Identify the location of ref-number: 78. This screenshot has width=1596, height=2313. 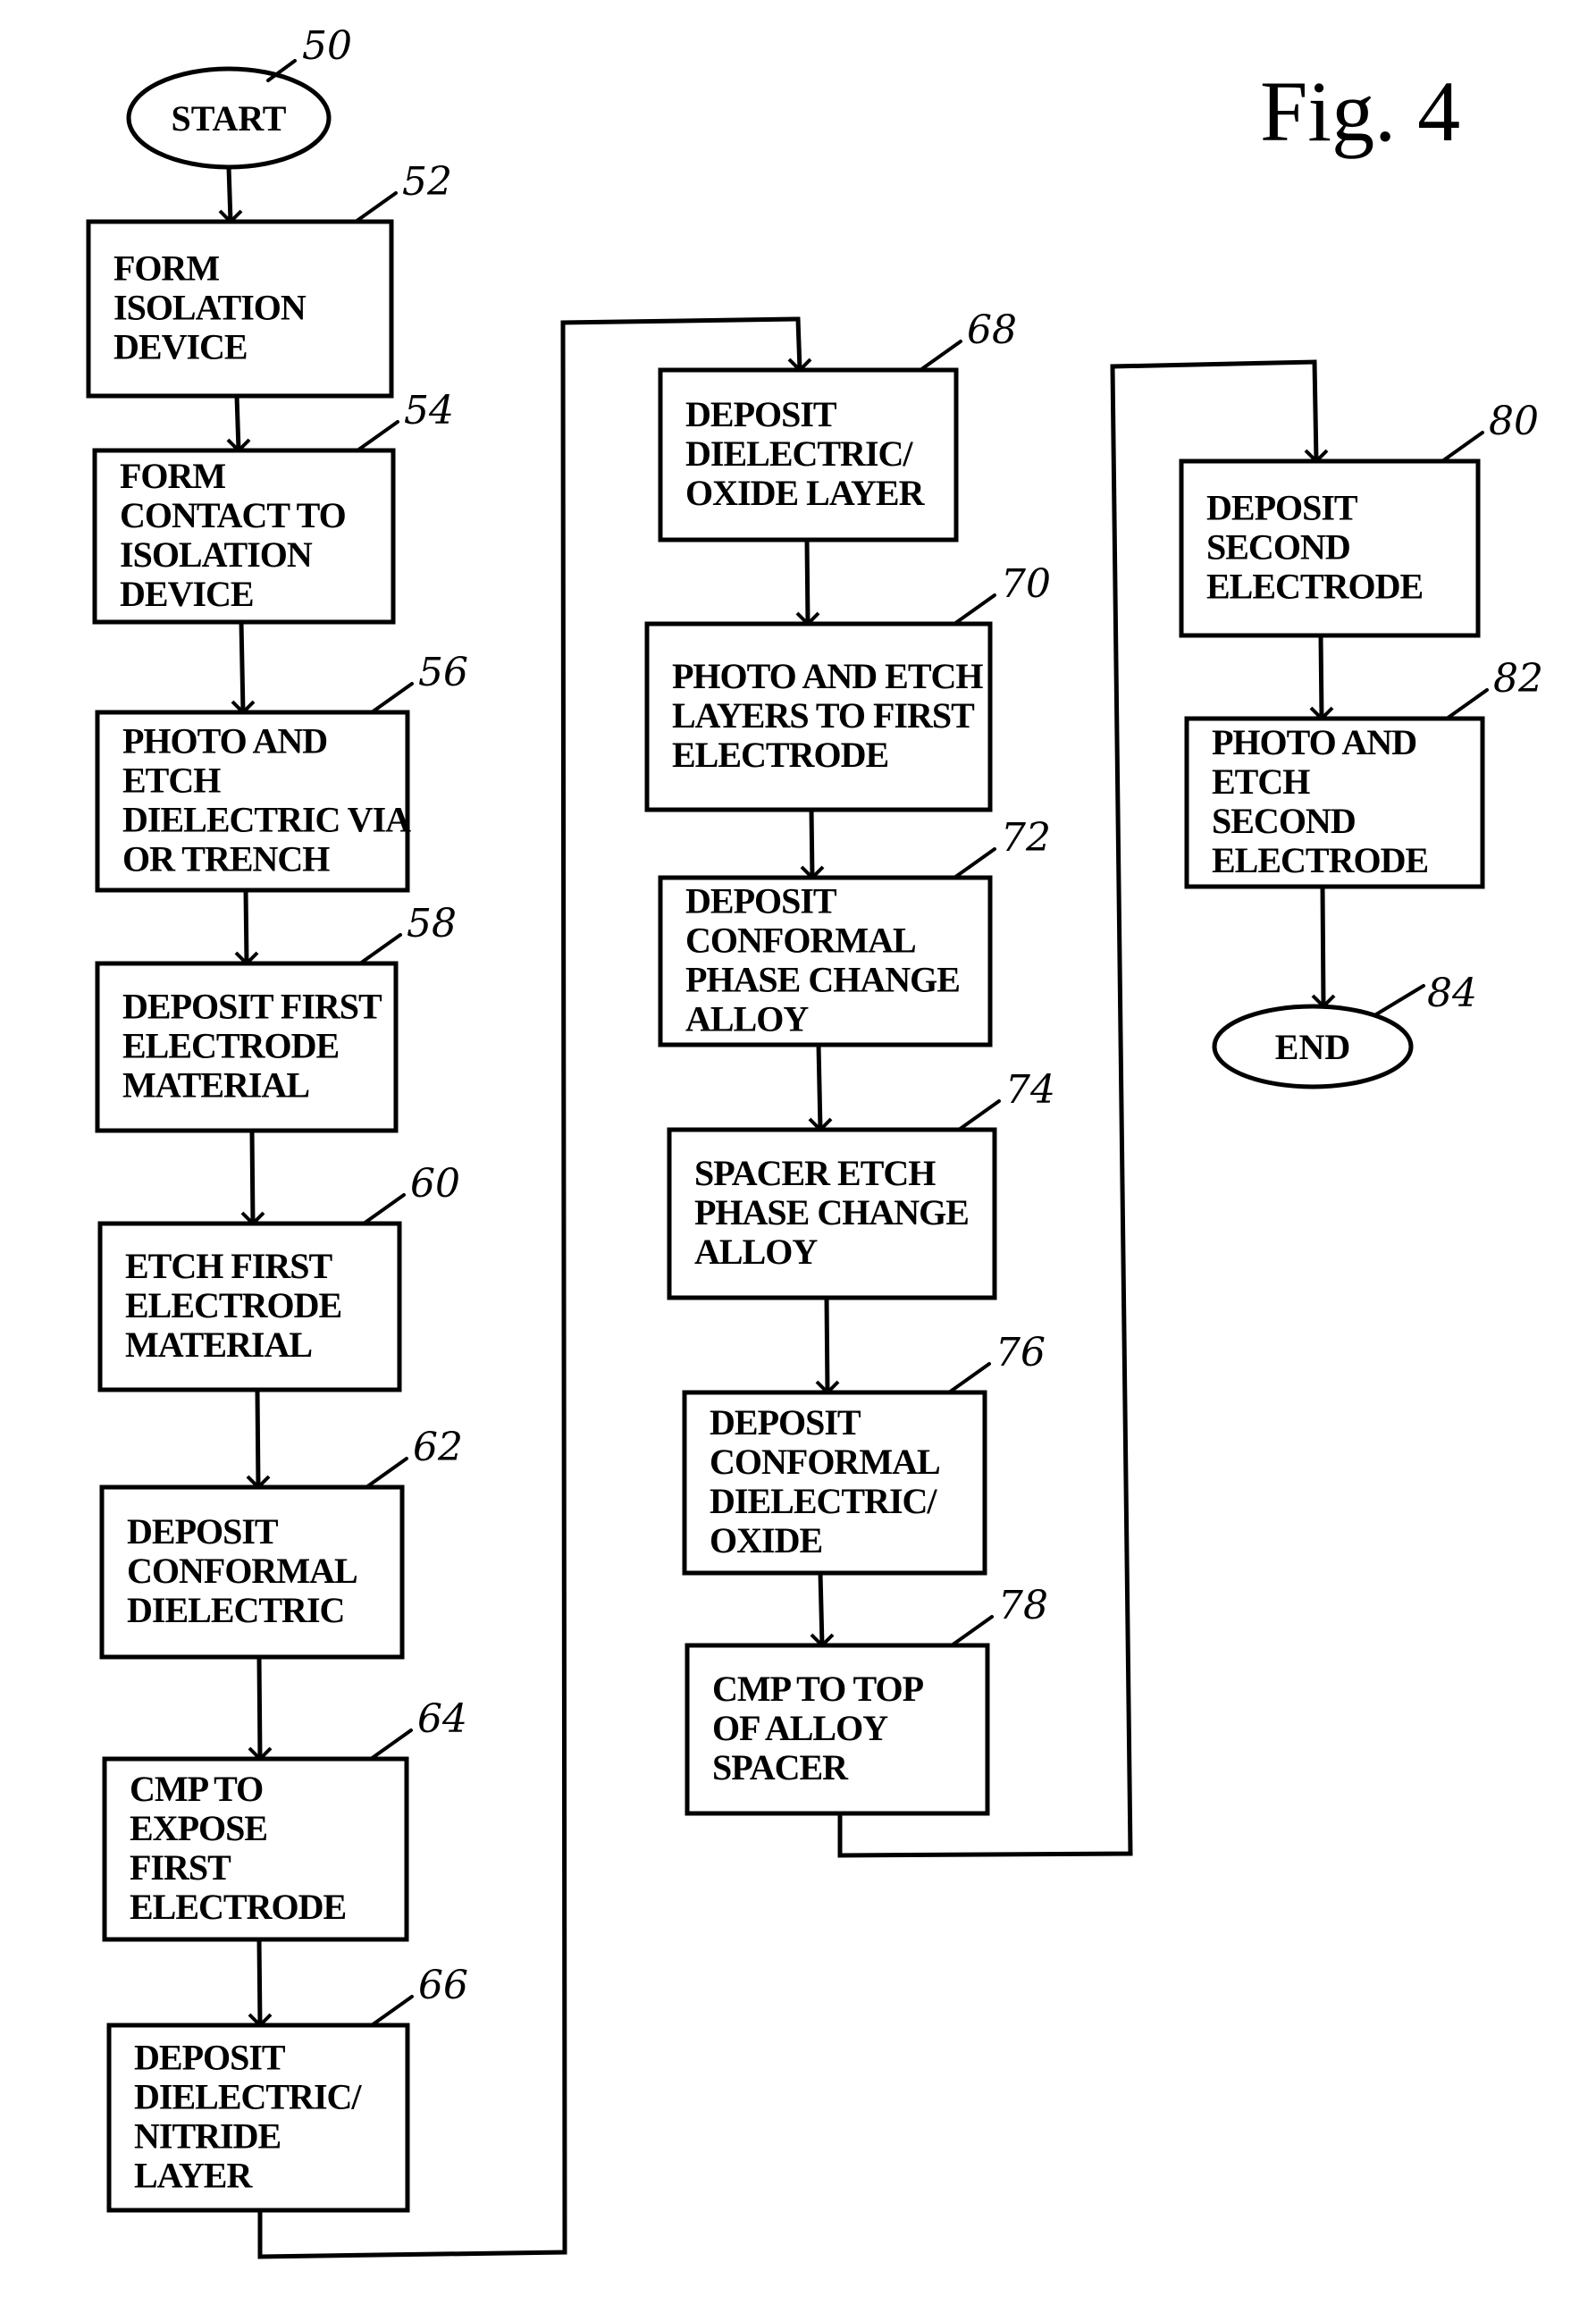
(1023, 1605).